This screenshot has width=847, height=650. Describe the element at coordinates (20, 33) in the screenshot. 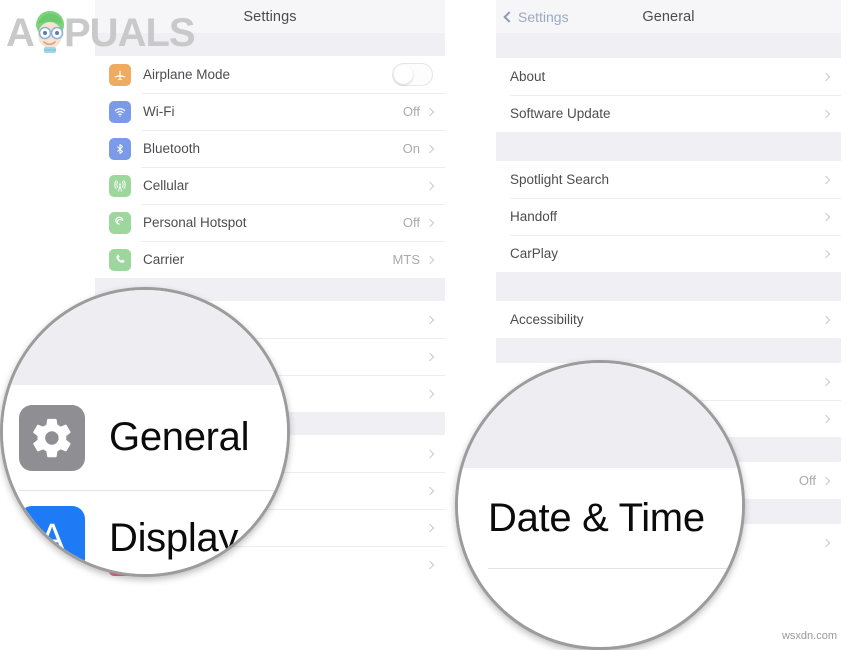

I see `svg-text: A` at that location.